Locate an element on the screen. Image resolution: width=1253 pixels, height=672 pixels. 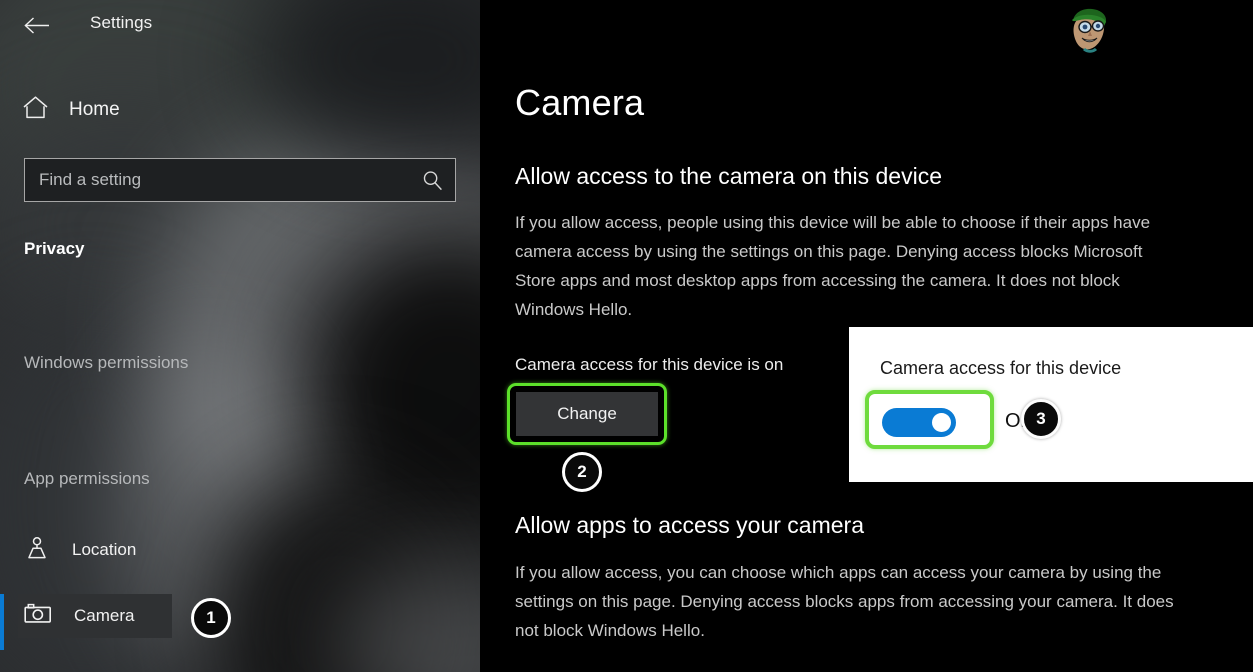
page-title: Camera is located at coordinates (580, 102).